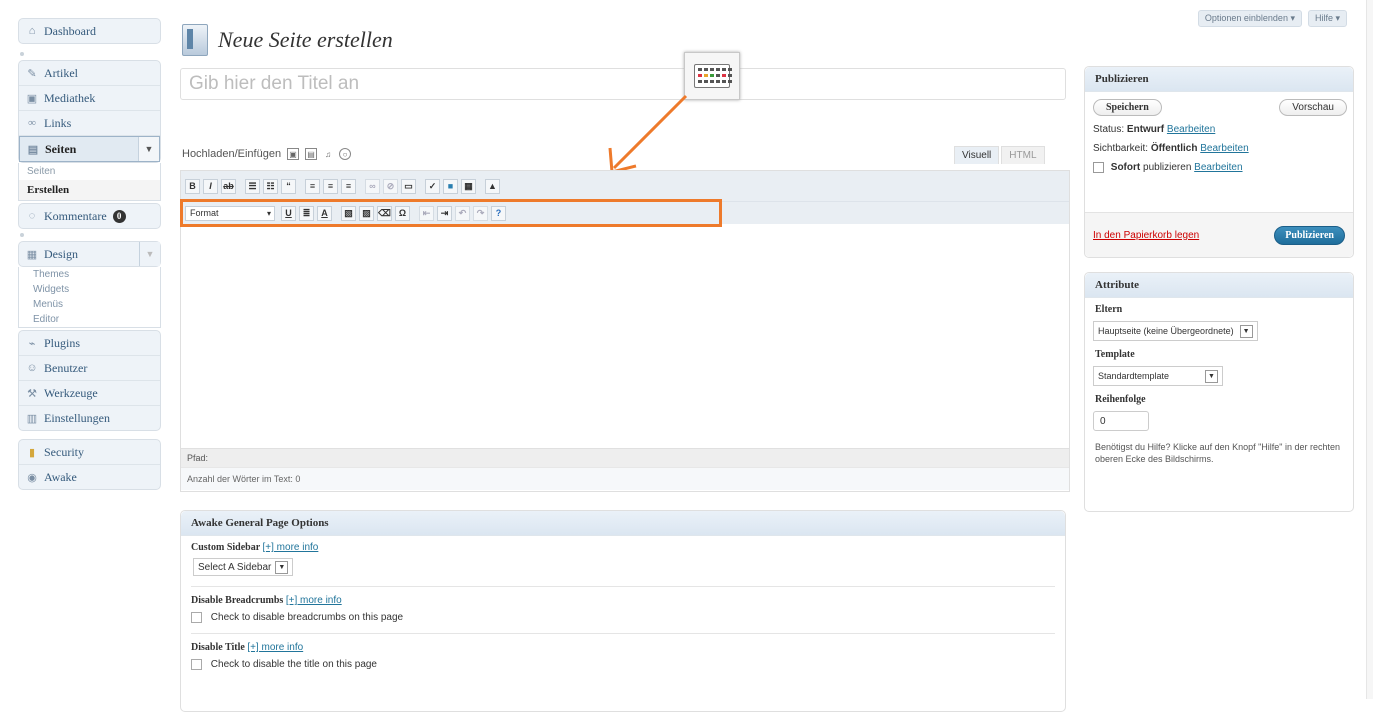 The width and height of the screenshot is (1373, 712). I want to click on lock-icon: ▮, so click(32, 452).